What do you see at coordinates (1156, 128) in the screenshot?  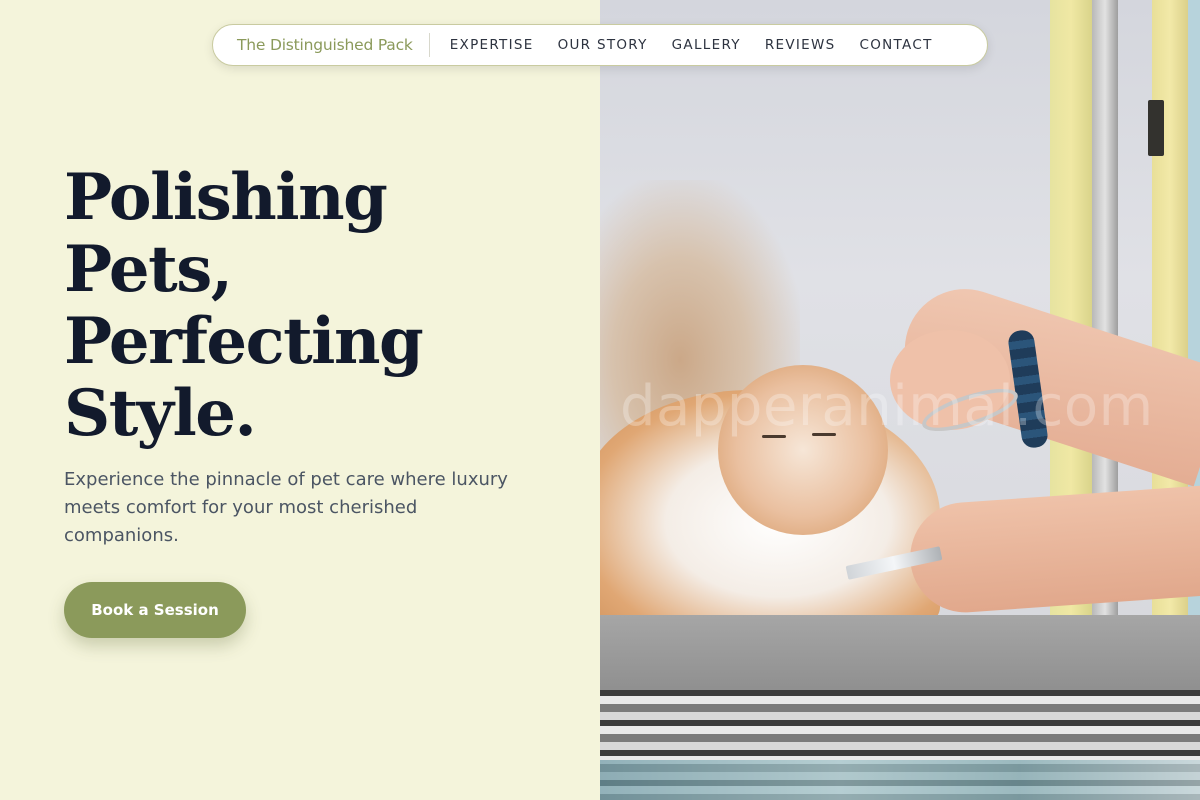 I see `photo-latch` at bounding box center [1156, 128].